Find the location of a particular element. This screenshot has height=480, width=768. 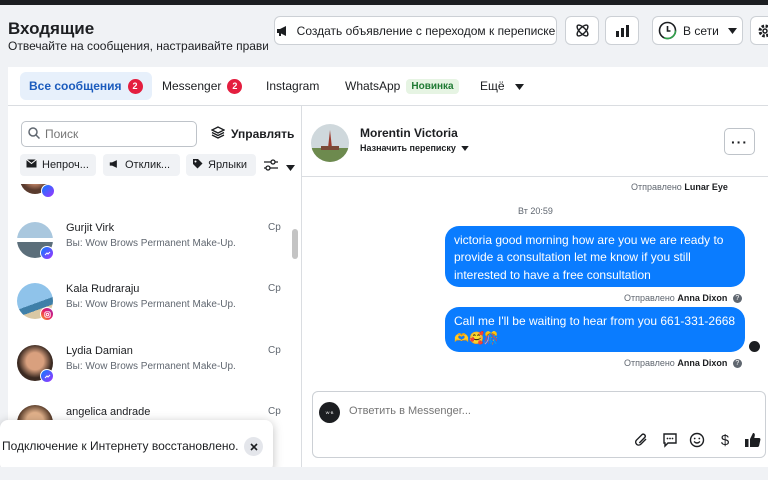

filter-settings-button is located at coordinates (279, 167).